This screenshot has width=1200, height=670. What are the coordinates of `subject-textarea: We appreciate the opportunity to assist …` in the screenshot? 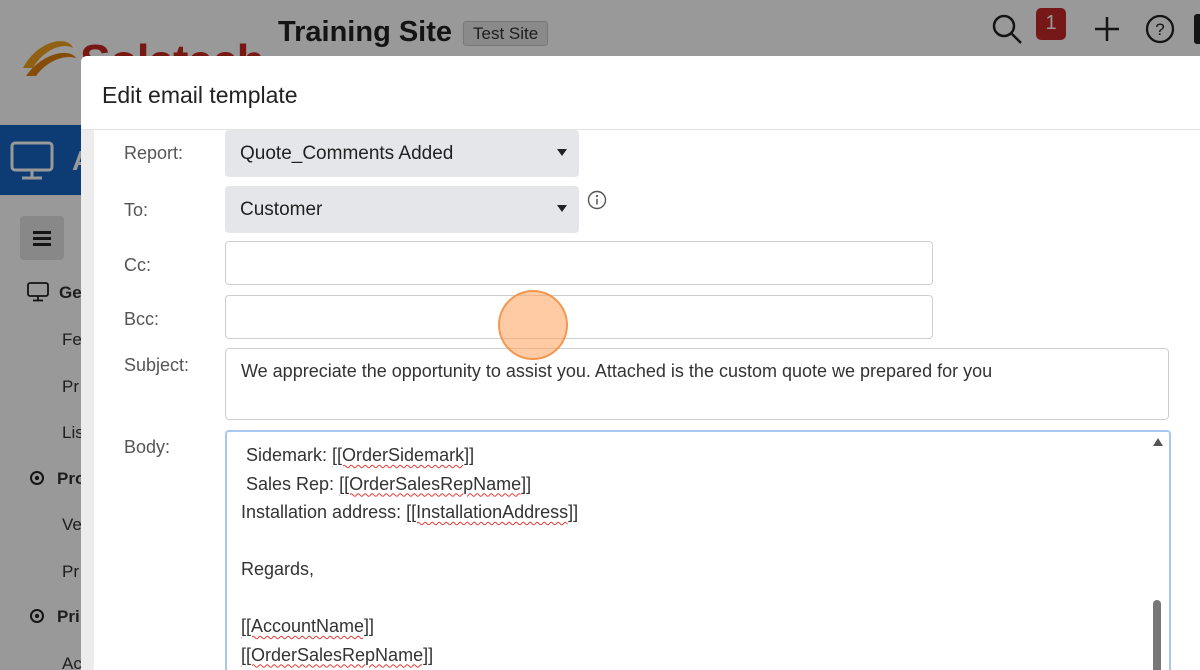 It's located at (697, 384).